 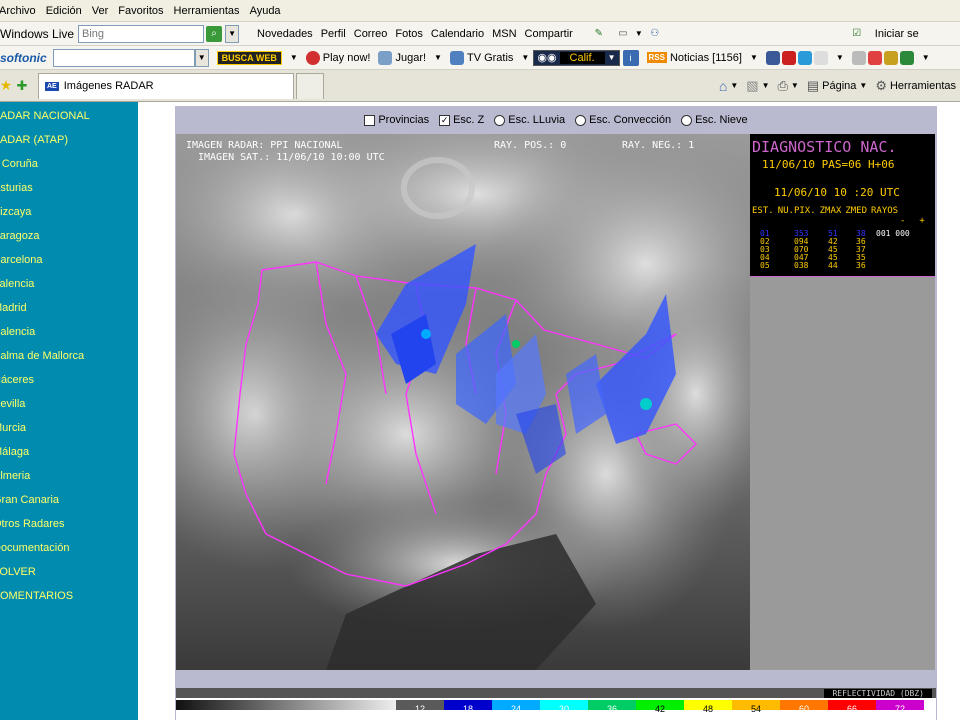 I want to click on sidebar-link-palma: Palma de Mallorca, so click(x=69, y=356).